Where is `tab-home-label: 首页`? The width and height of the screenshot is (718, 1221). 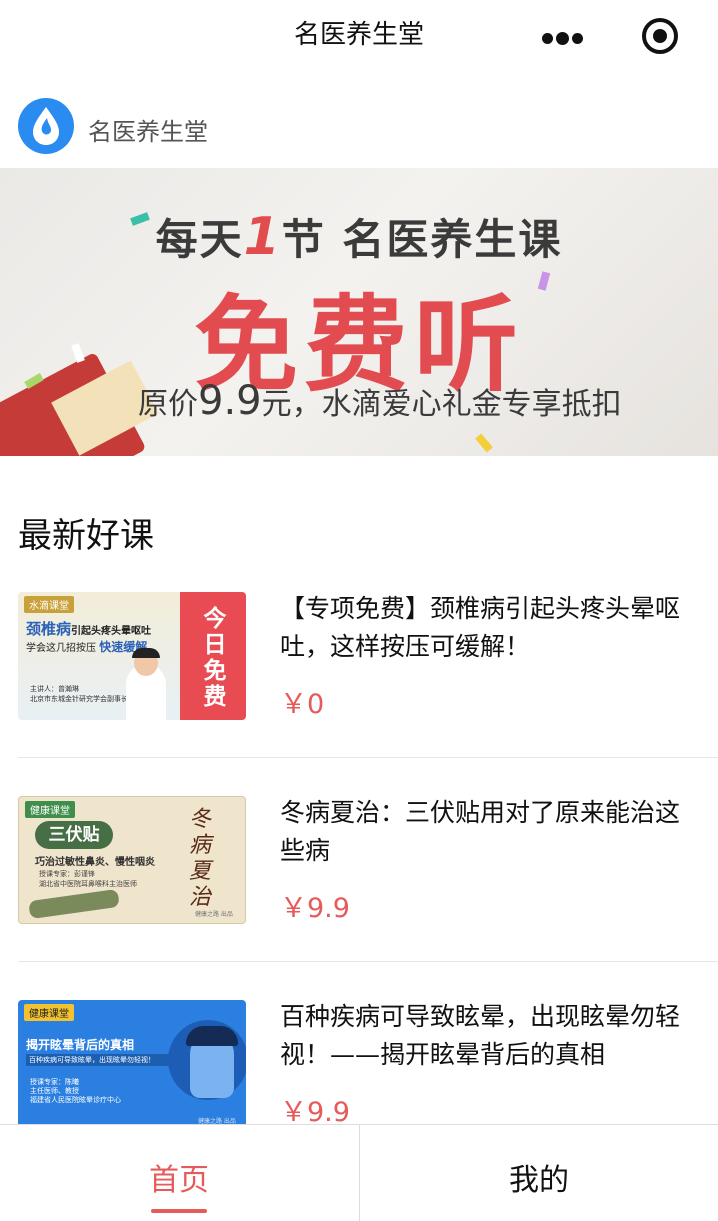 tab-home-label: 首页 is located at coordinates (179, 1180).